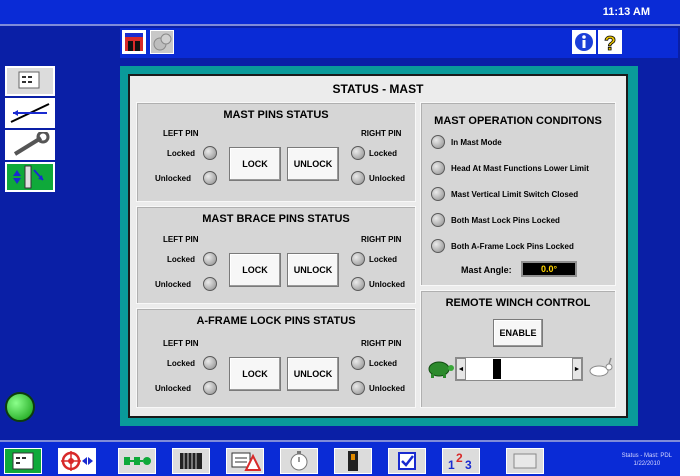 This screenshot has width=700, height=476. What do you see at coordinates (399, 43) in the screenshot?
I see `toolbar: ?` at bounding box center [399, 43].